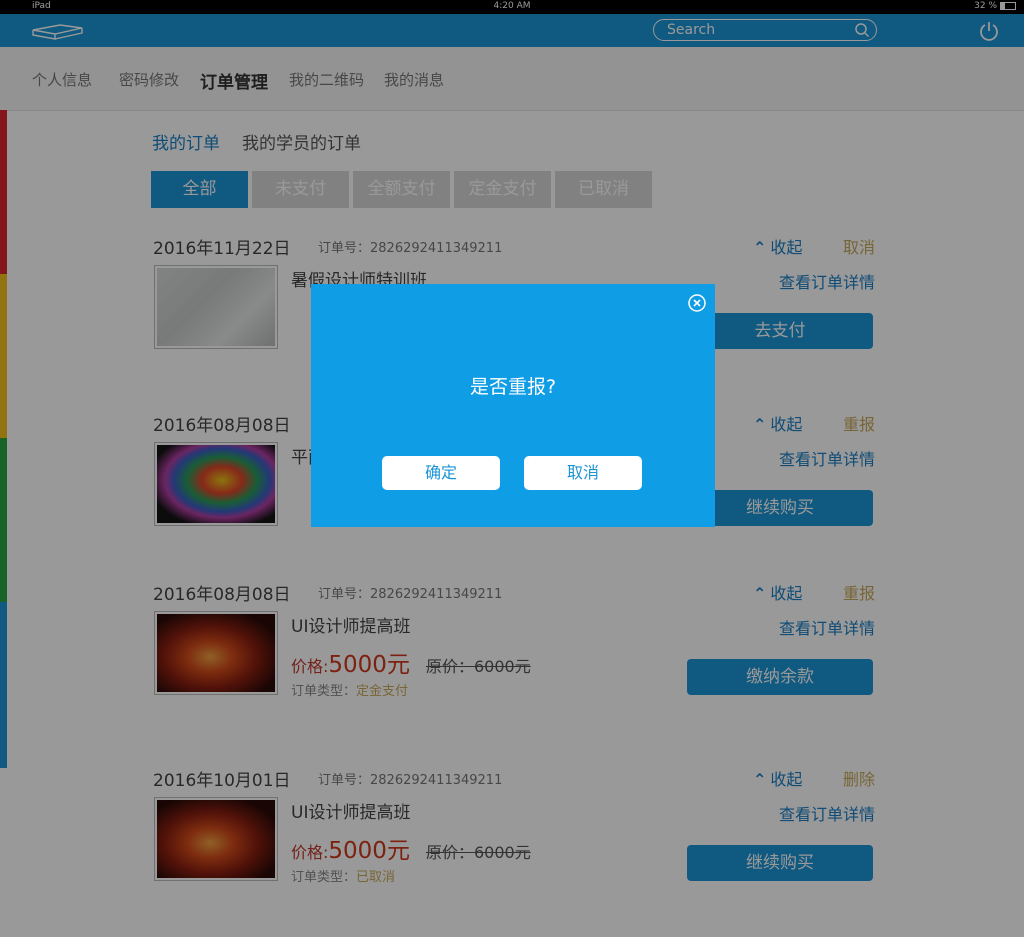  What do you see at coordinates (697, 303) in the screenshot?
I see `close-icon` at bounding box center [697, 303].